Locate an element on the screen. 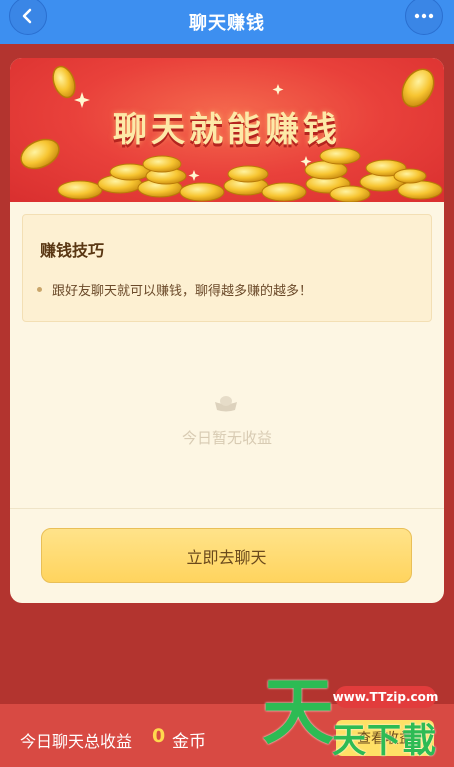 Image resolution: width=454 pixels, height=767 pixels. page-title: 聊天赚钱 is located at coordinates (227, 23).